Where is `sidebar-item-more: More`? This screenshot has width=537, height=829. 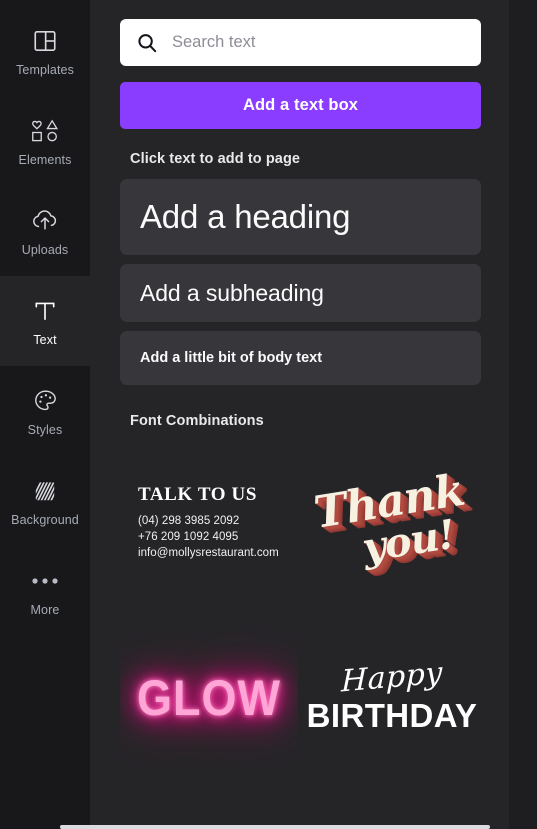
sidebar-item-more: More is located at coordinates (45, 591).